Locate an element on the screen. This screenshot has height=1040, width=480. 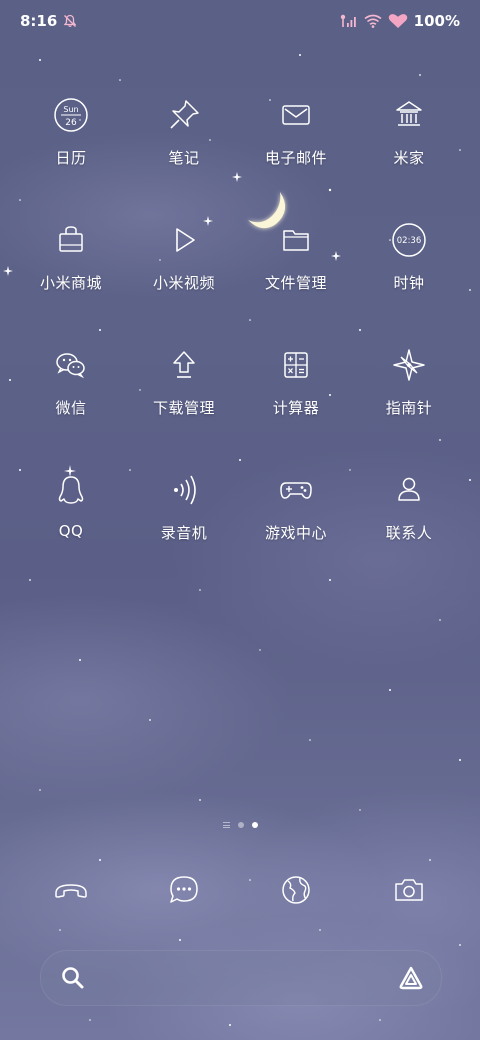
app-label: 小米商城 is located at coordinates (70, 283).